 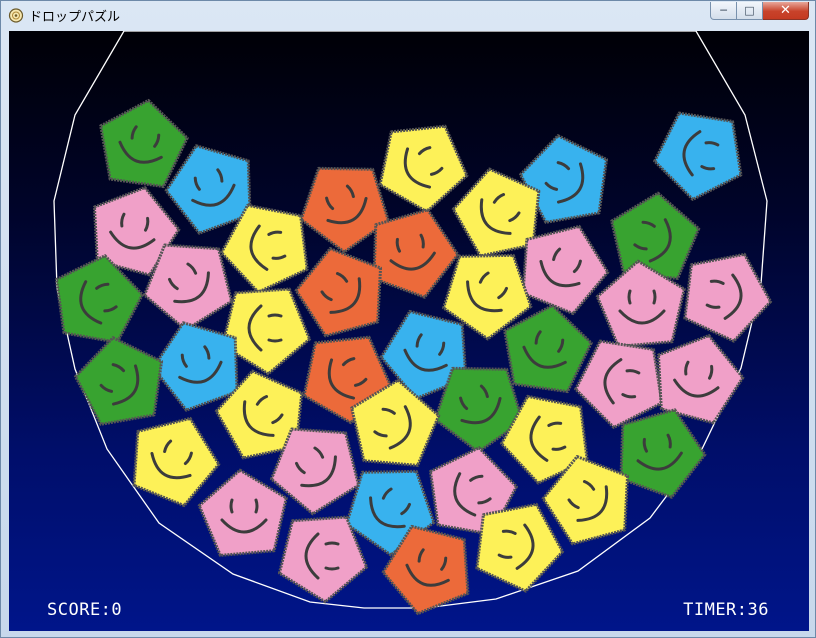 I want to click on minimize-icon: ─, so click(x=723, y=10).